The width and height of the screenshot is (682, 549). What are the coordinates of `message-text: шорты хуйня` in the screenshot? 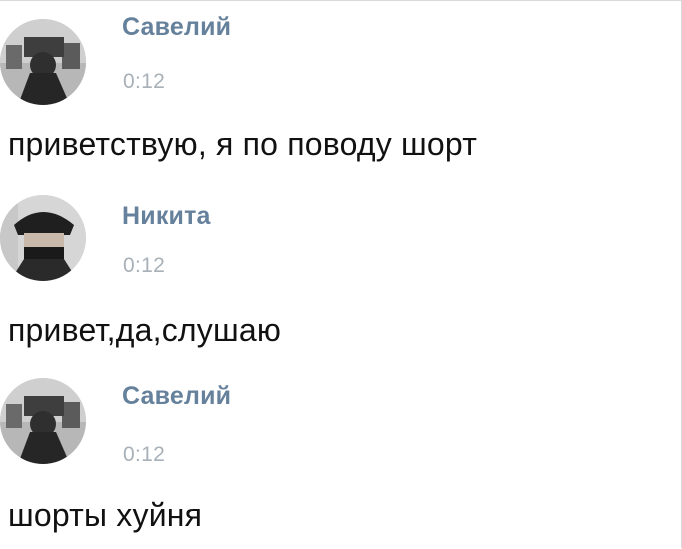 It's located at (105, 515).